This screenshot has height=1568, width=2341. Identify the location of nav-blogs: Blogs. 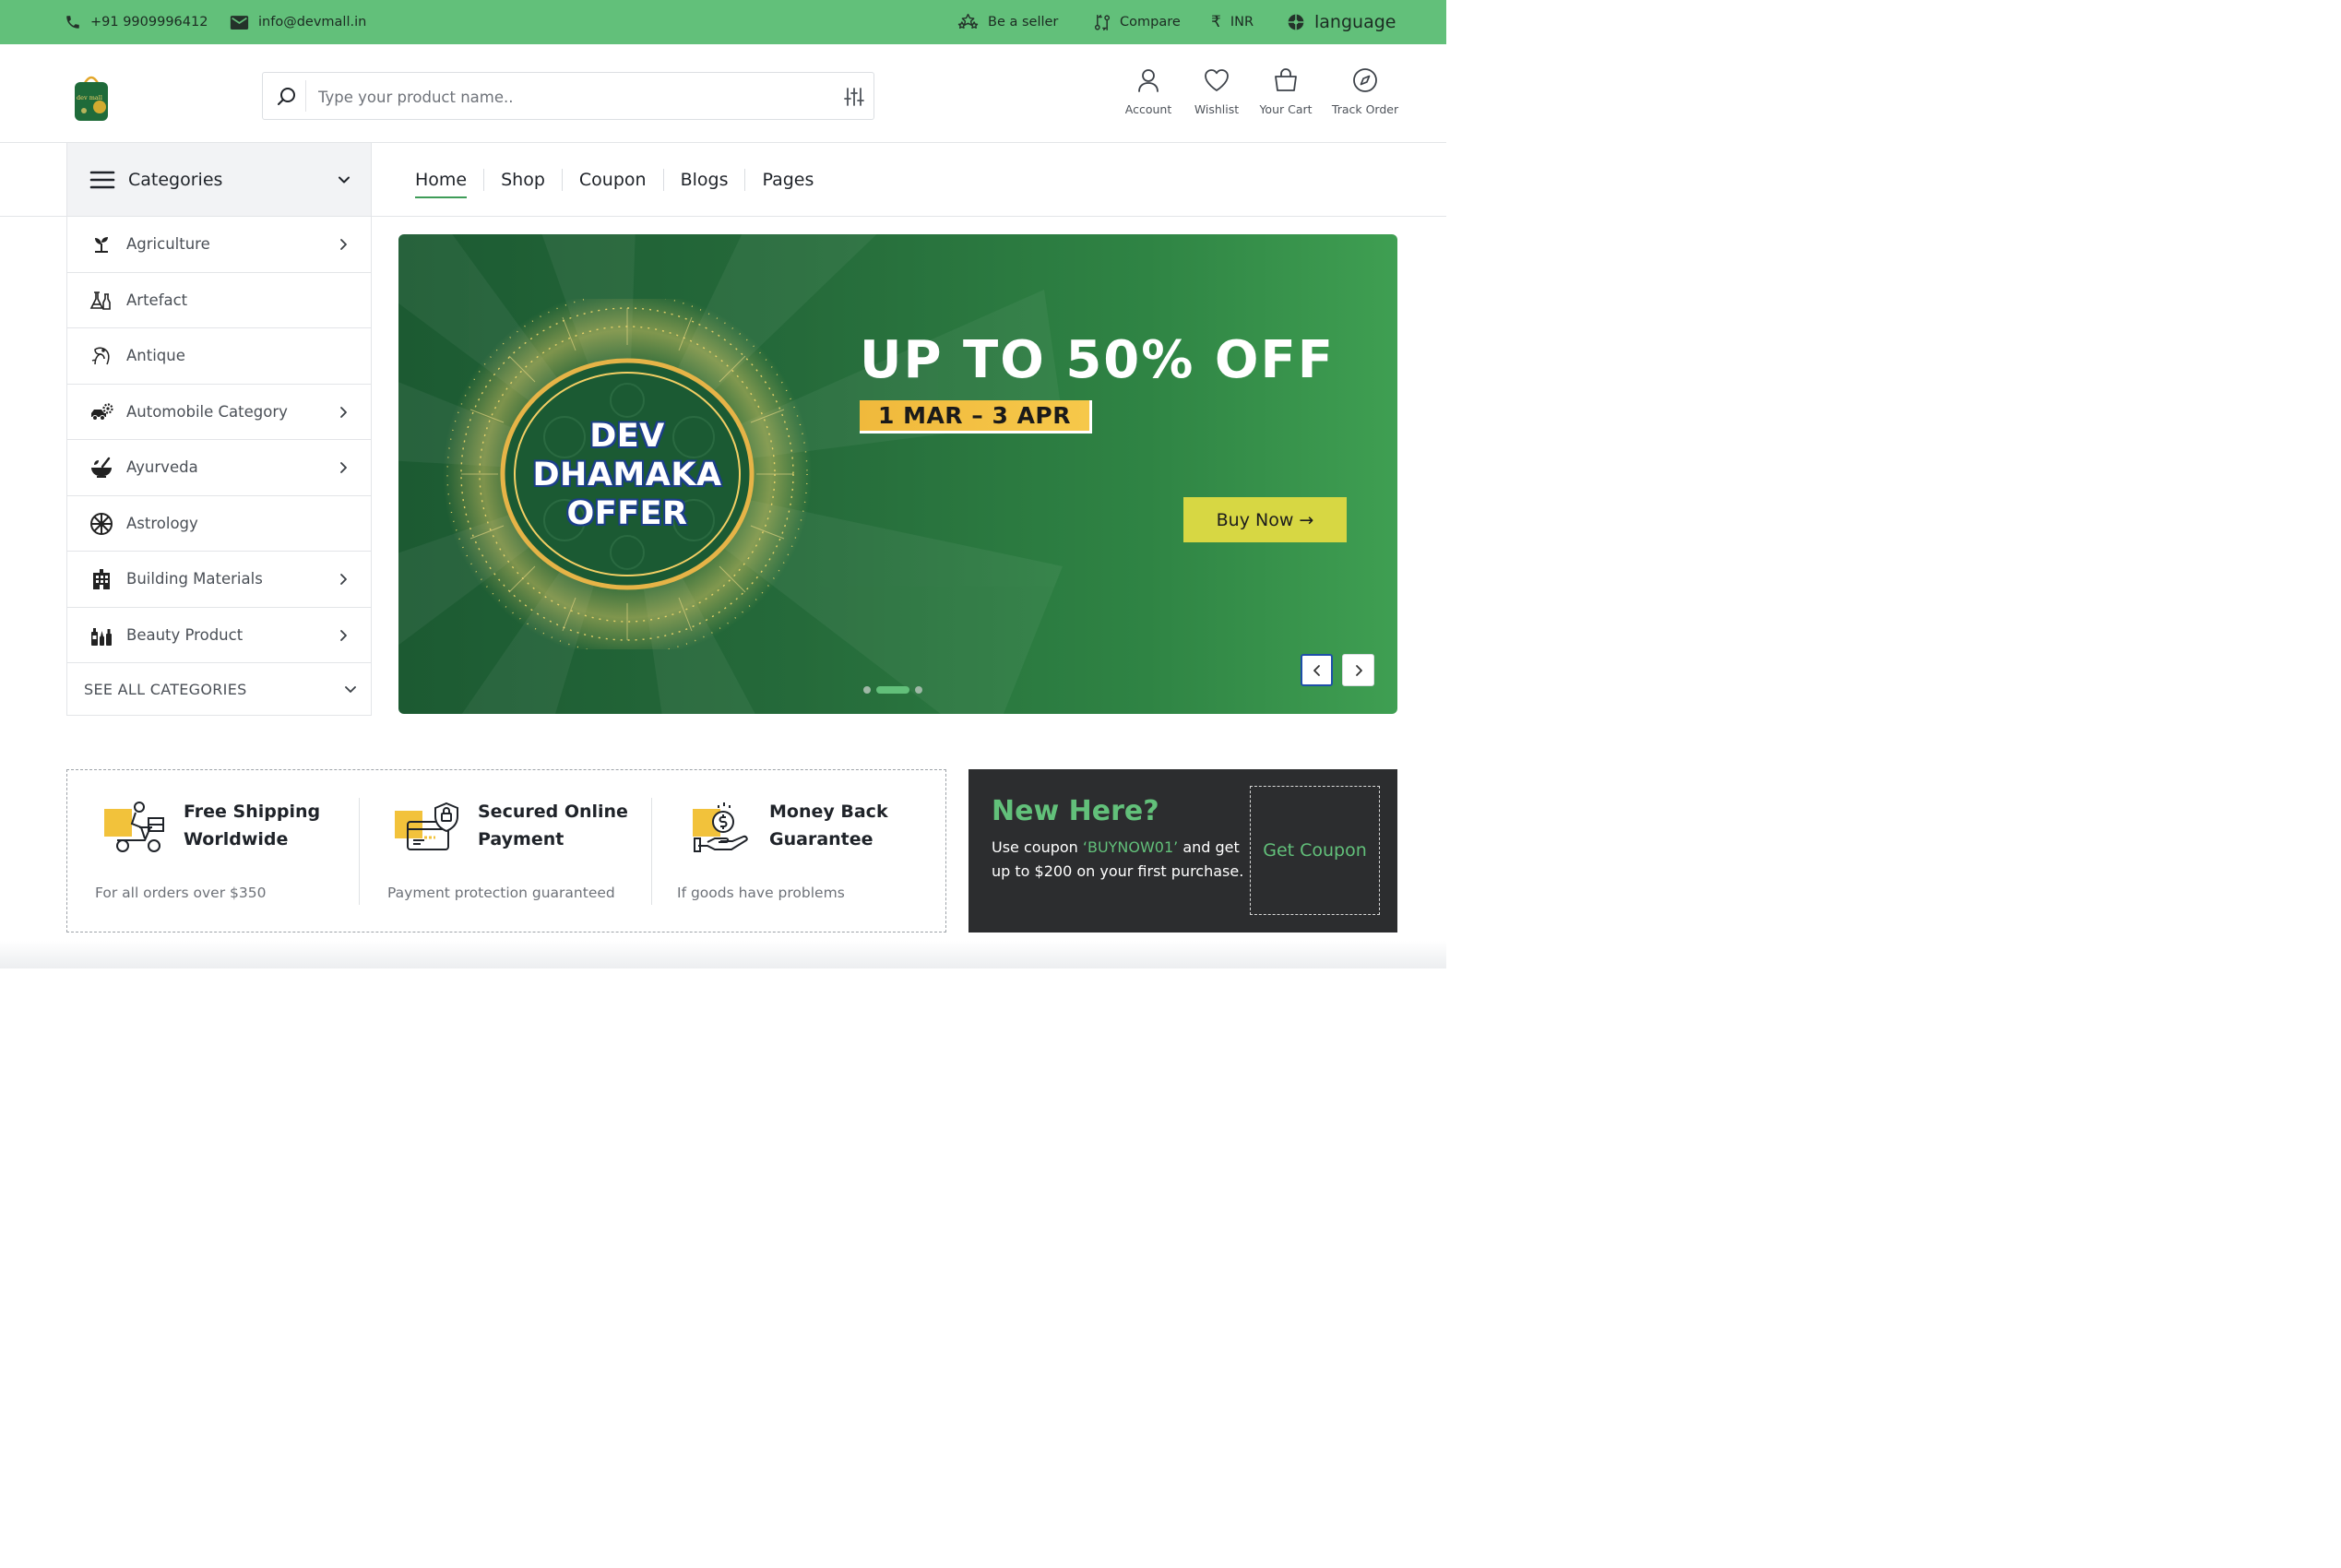
(703, 180).